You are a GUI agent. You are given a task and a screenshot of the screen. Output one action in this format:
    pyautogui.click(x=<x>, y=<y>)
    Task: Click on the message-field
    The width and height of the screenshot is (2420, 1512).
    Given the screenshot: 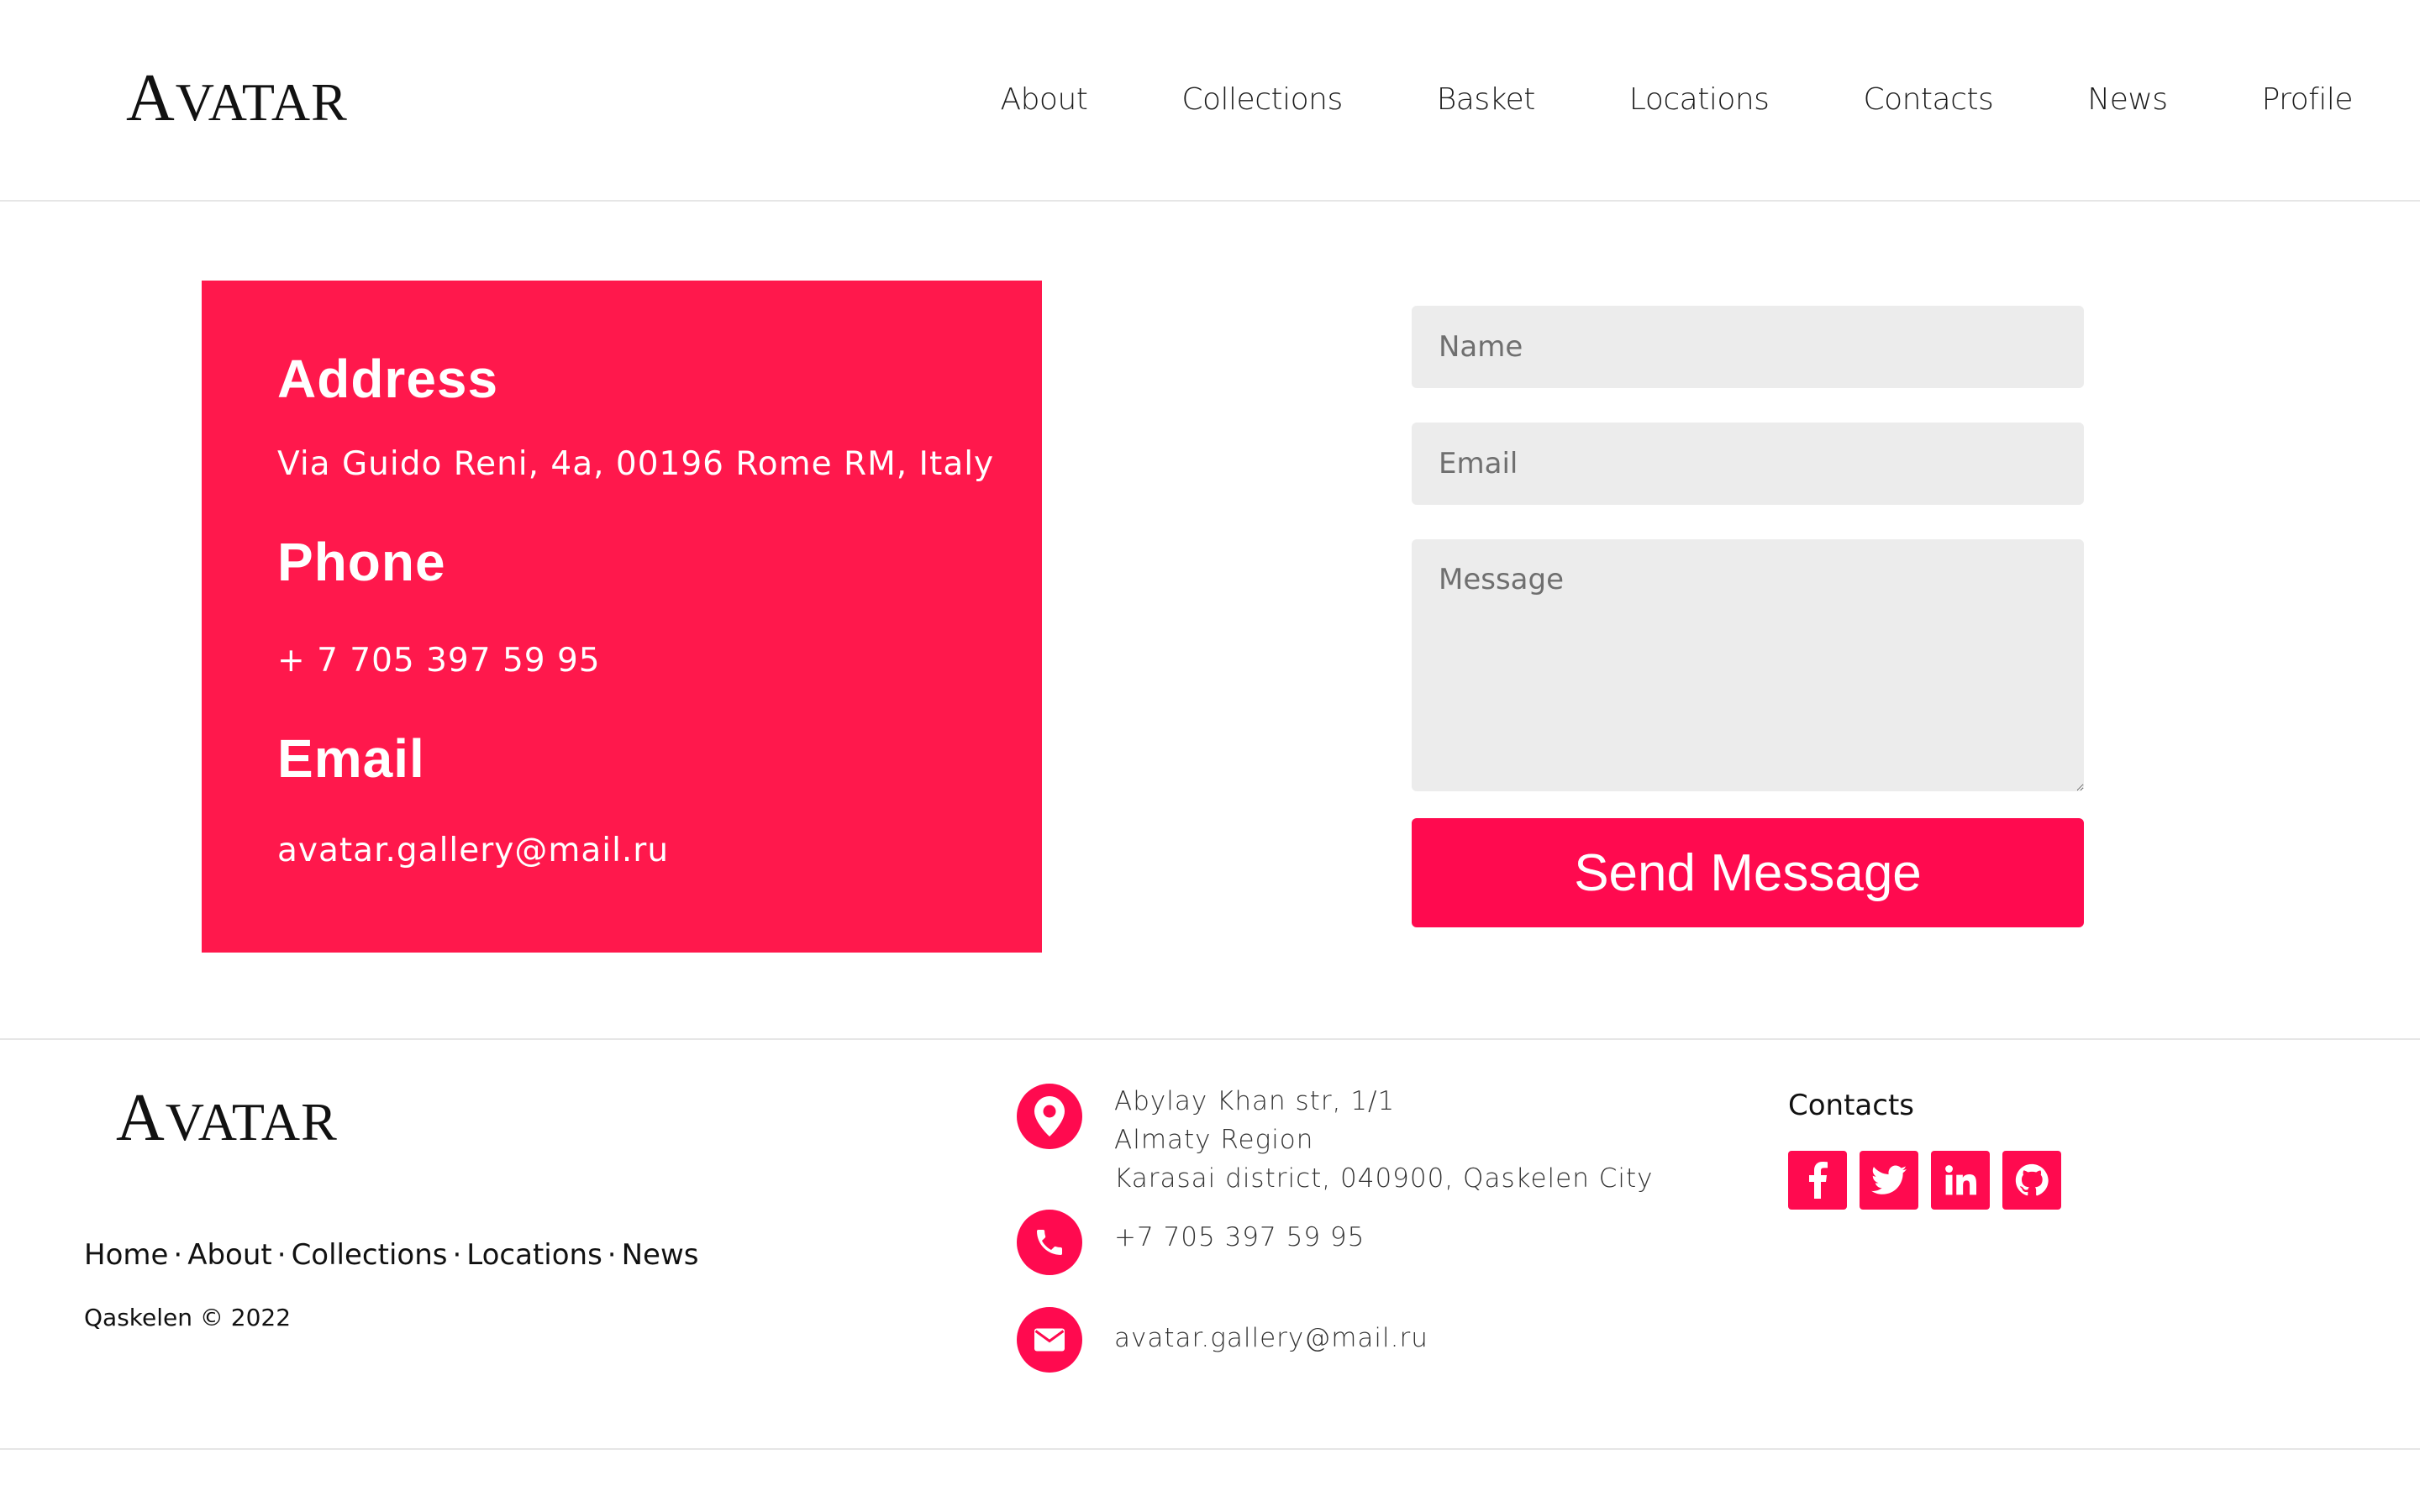 What is the action you would take?
    pyautogui.click(x=1748, y=665)
    